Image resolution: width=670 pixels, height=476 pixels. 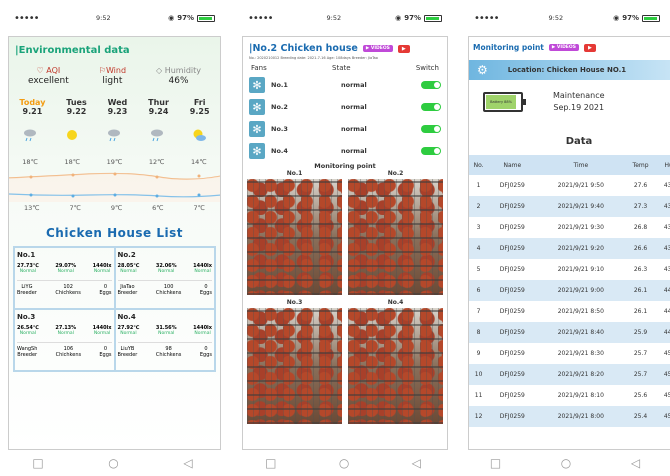 What do you see at coordinates (345, 85) in the screenshot?
I see `fan-row: ✻ No.1 normal` at bounding box center [345, 85].